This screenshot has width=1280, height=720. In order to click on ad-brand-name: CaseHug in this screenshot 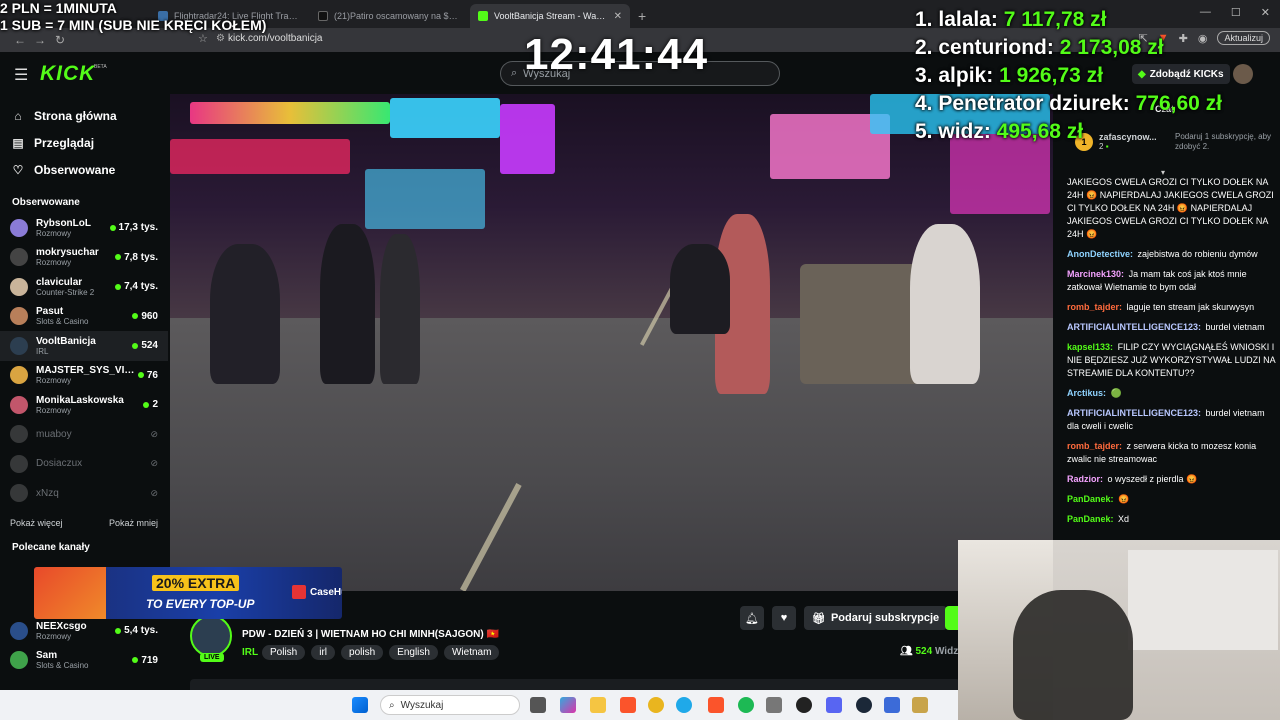, I will do `click(326, 592)`.